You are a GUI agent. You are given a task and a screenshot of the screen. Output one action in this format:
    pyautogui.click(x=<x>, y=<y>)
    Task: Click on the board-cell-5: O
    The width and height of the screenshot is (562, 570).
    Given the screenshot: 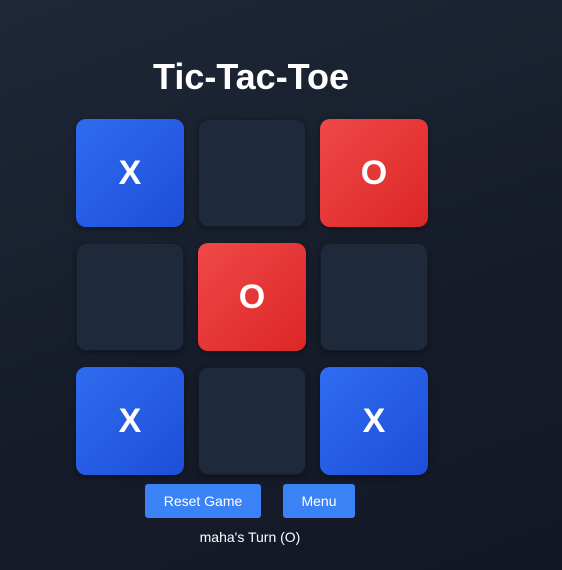 What is the action you would take?
    pyautogui.click(x=252, y=297)
    